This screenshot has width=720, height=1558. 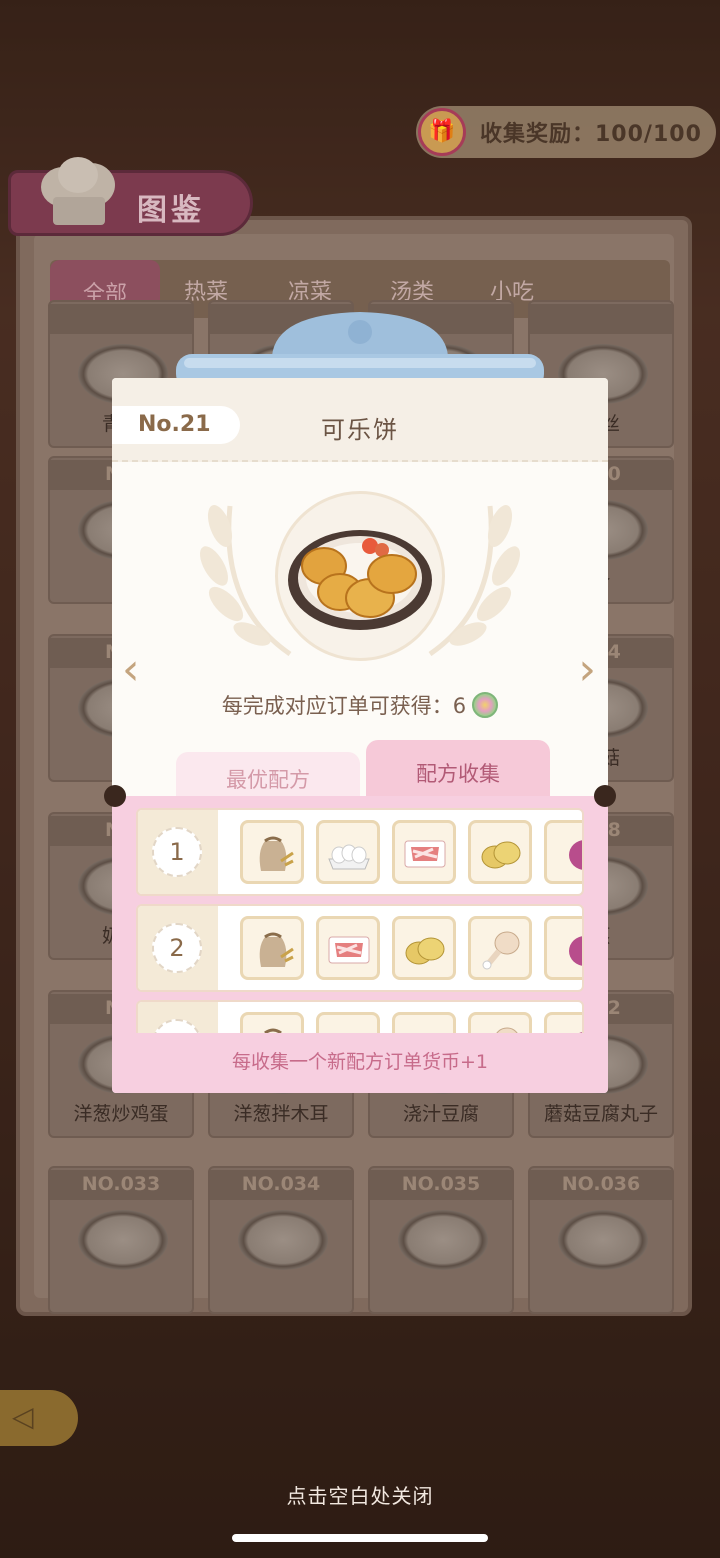 I want to click on ticket-notch-left, so click(x=115, y=796).